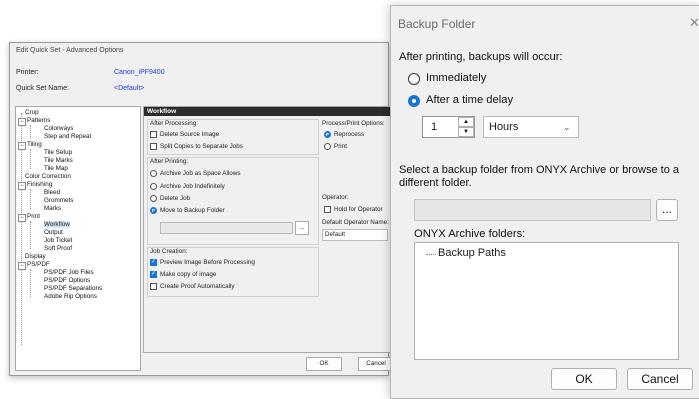 The image size is (699, 399). I want to click on delete-job-radio, so click(153, 198).